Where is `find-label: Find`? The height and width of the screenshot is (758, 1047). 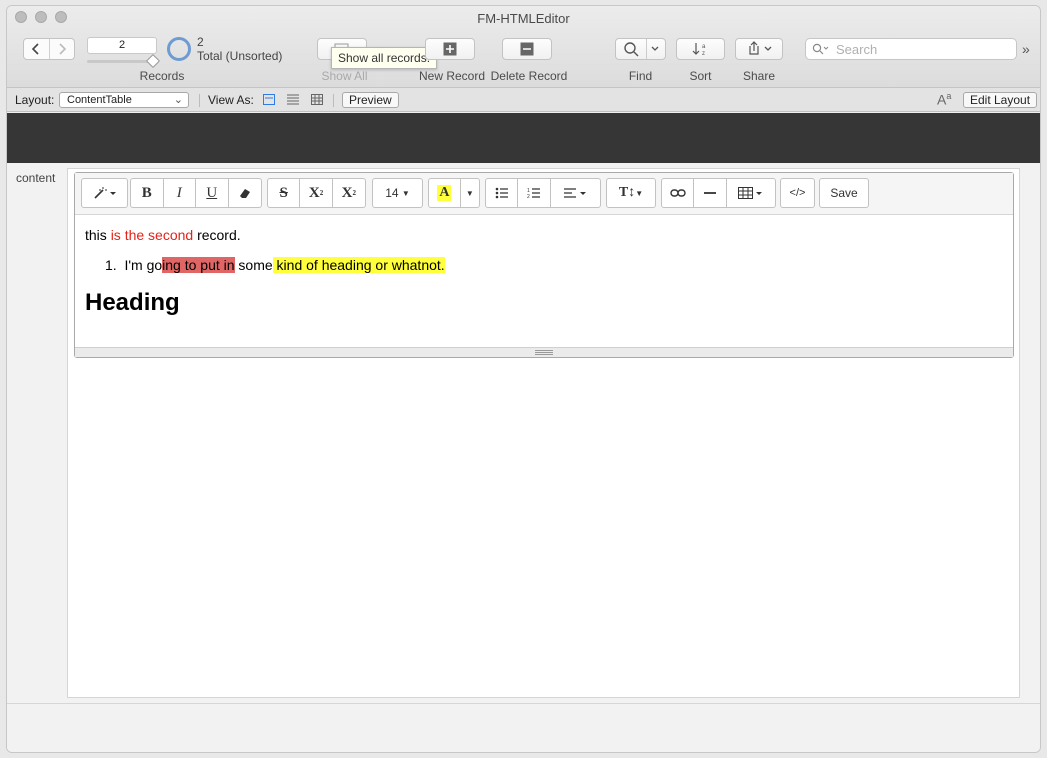 find-label: Find is located at coordinates (640, 76).